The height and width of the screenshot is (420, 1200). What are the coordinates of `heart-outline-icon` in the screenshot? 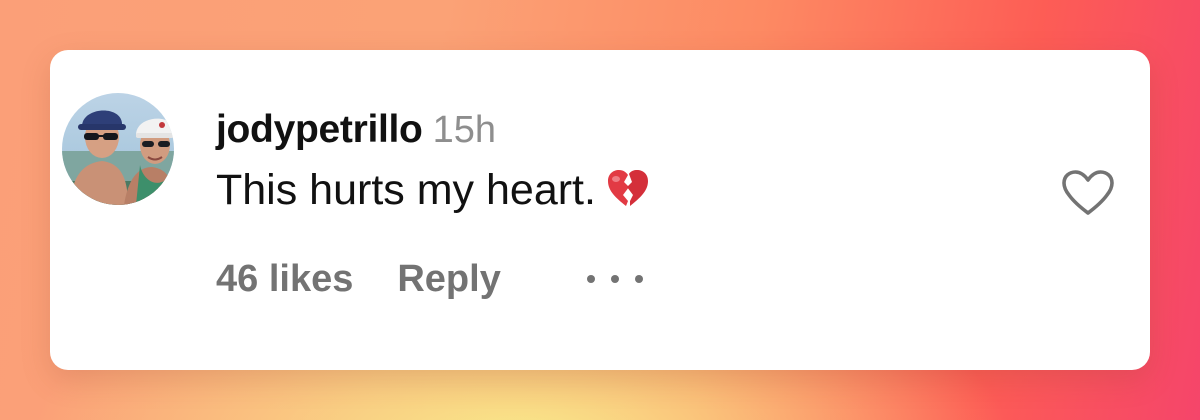 It's located at (1088, 192).